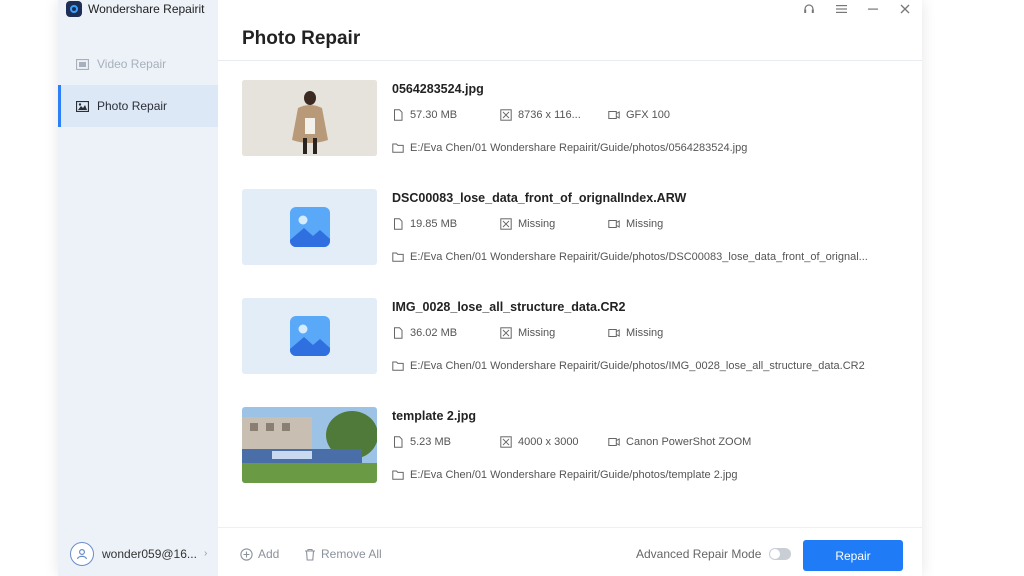 The image size is (1024, 576). Describe the element at coordinates (689, 442) in the screenshot. I see `file-camera: Canon PowerShot ZOOM` at that location.